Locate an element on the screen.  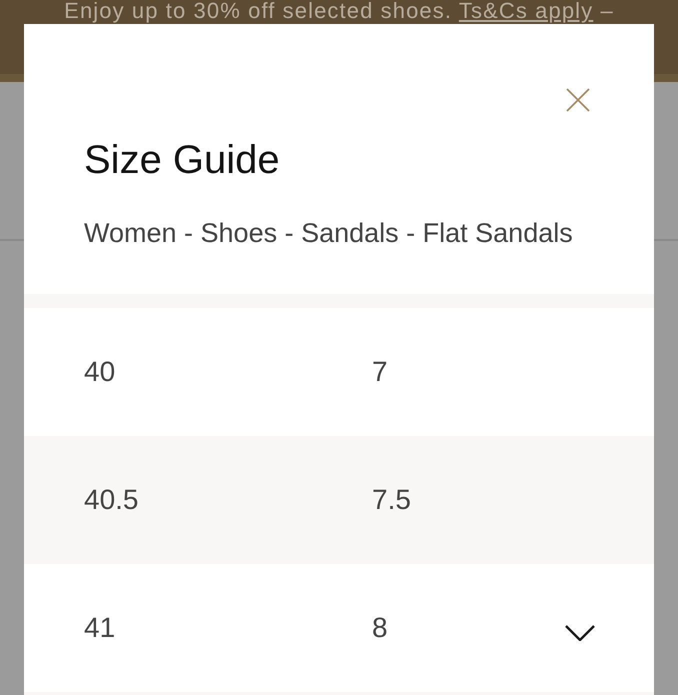
table-cell: 8 is located at coordinates (380, 628).